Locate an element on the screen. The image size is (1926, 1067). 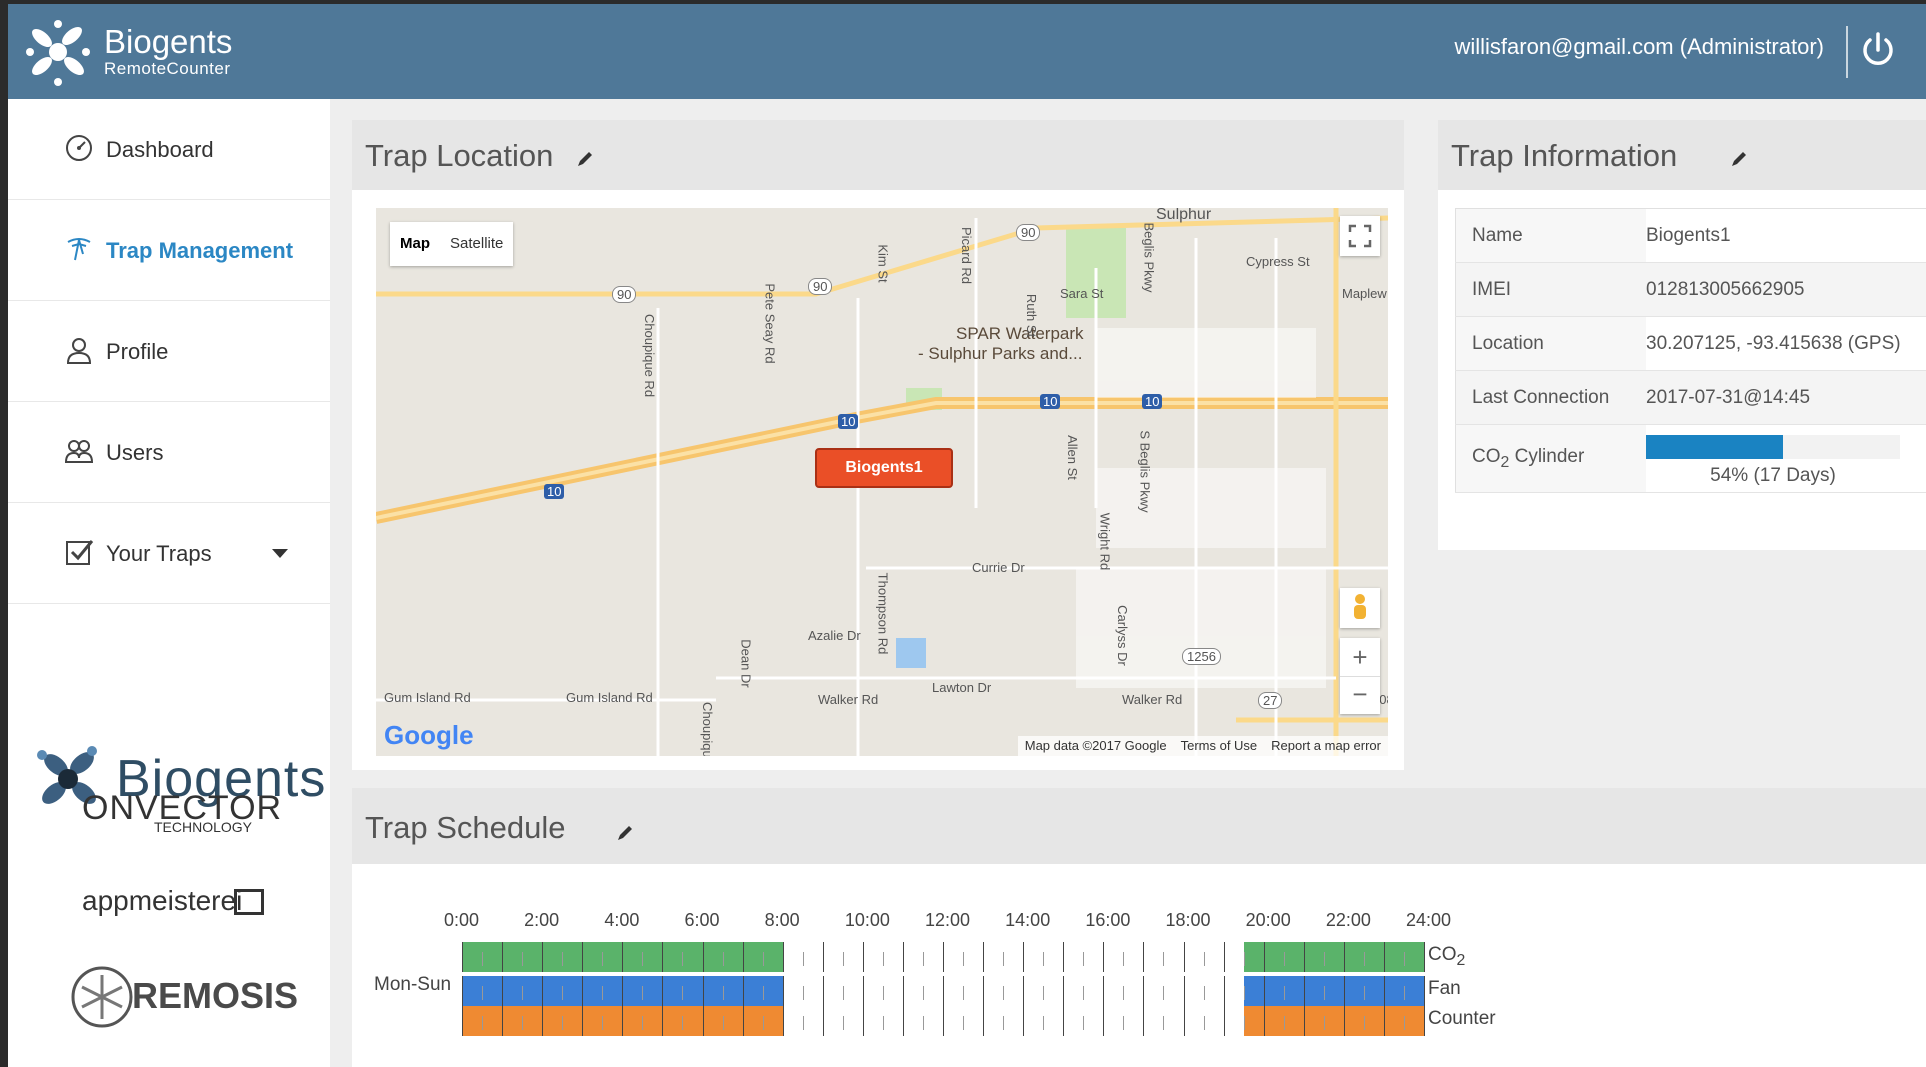
terms-of-use-link: Terms of Use is located at coordinates (1219, 746).